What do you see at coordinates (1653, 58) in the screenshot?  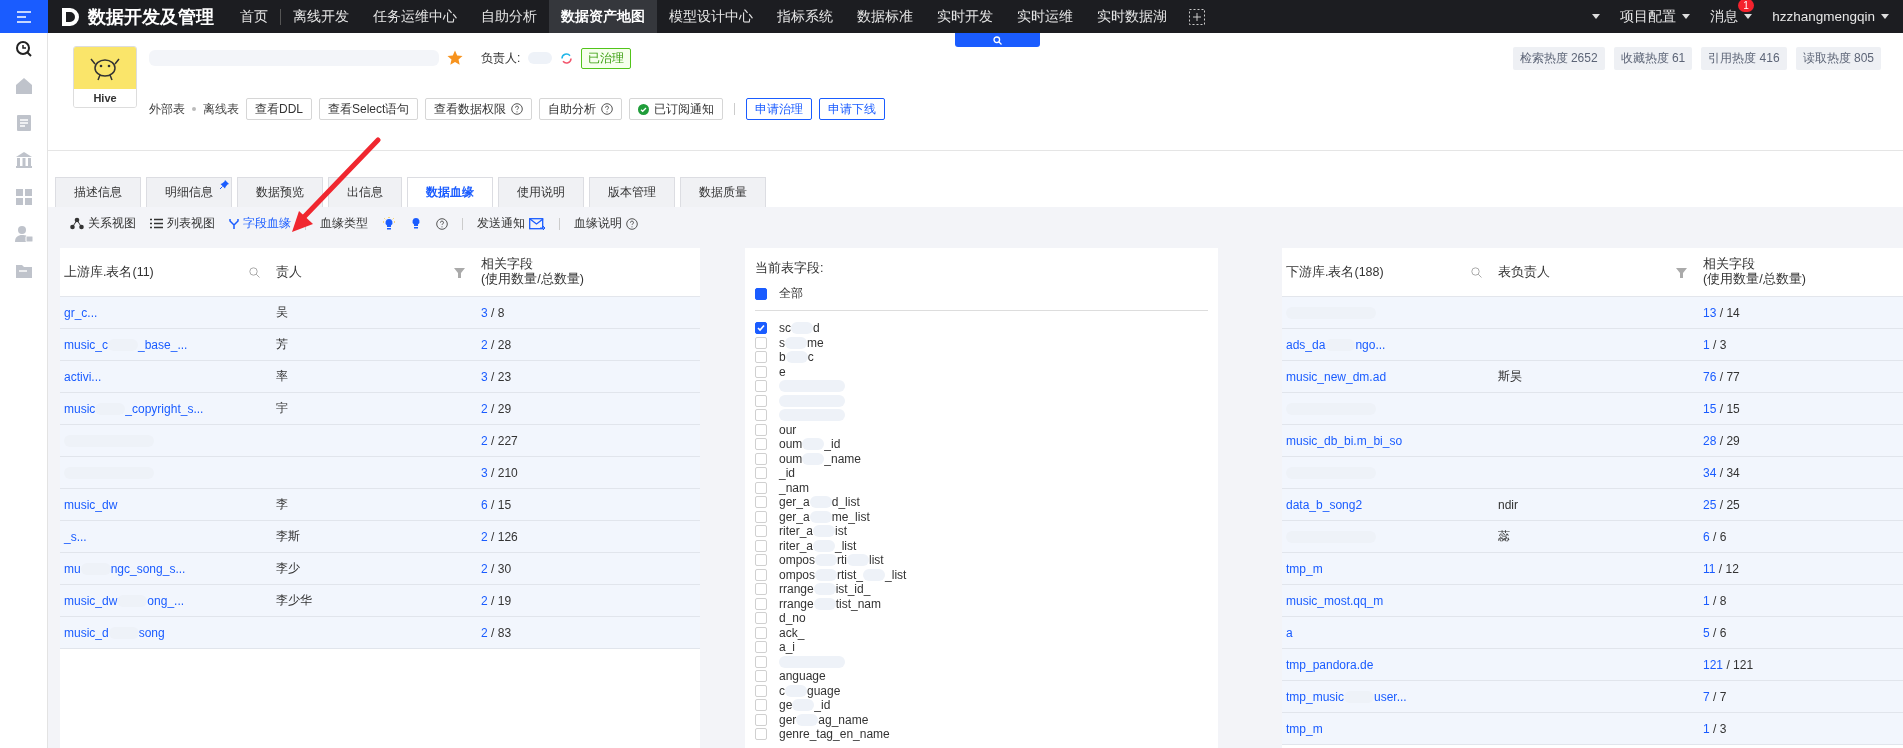 I see `stat-tag: 收藏热度 61` at bounding box center [1653, 58].